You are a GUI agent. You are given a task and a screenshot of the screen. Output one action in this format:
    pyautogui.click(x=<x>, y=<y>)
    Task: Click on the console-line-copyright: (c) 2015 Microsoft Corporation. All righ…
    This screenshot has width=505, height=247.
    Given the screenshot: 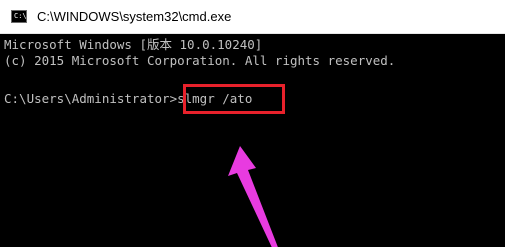 What is the action you would take?
    pyautogui.click(x=200, y=60)
    